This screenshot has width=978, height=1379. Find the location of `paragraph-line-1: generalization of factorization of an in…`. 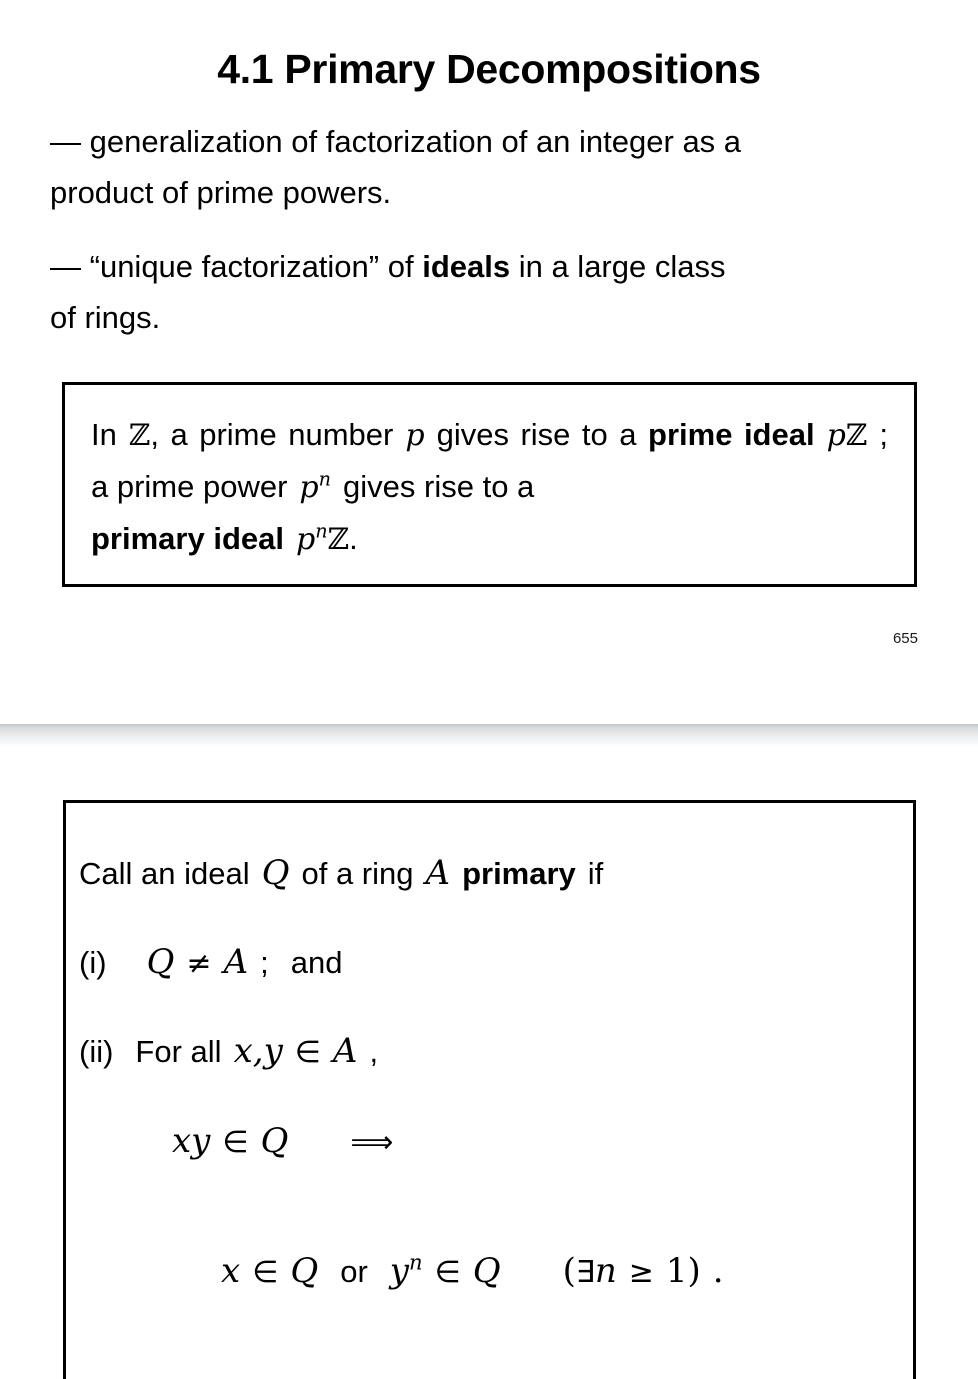

paragraph-line-1: generalization of factorization of an in… is located at coordinates (415, 141).